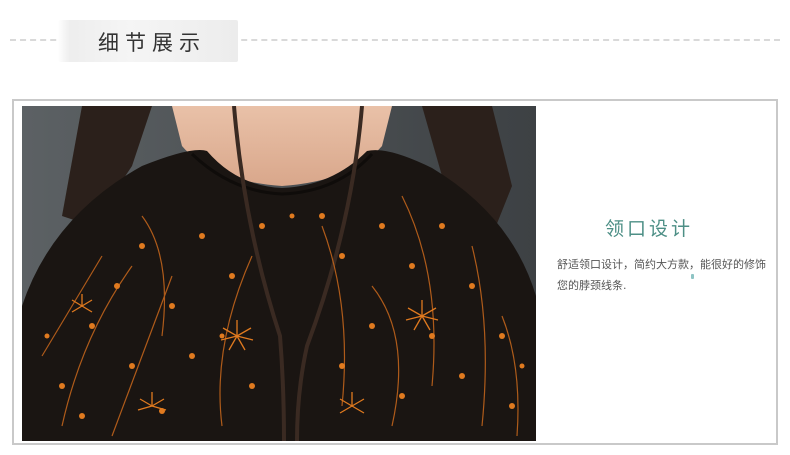  Describe the element at coordinates (661, 275) in the screenshot. I see `feature-description: 舒适领口设计，简约大方款，能很好的修饰您的脖颈线条.` at that location.